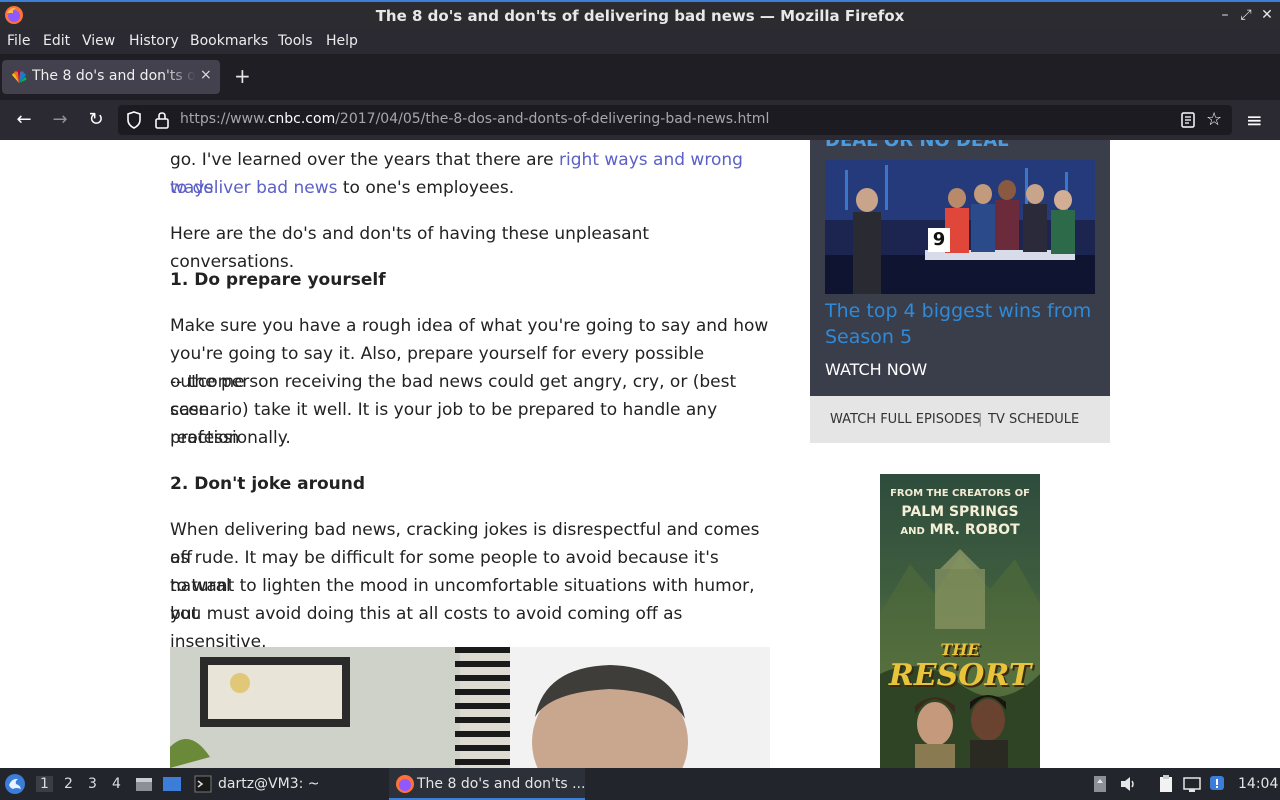 This screenshot has width=1280, height=800. Describe the element at coordinates (44, 784) in the screenshot. I see `workspace-1: 1` at that location.